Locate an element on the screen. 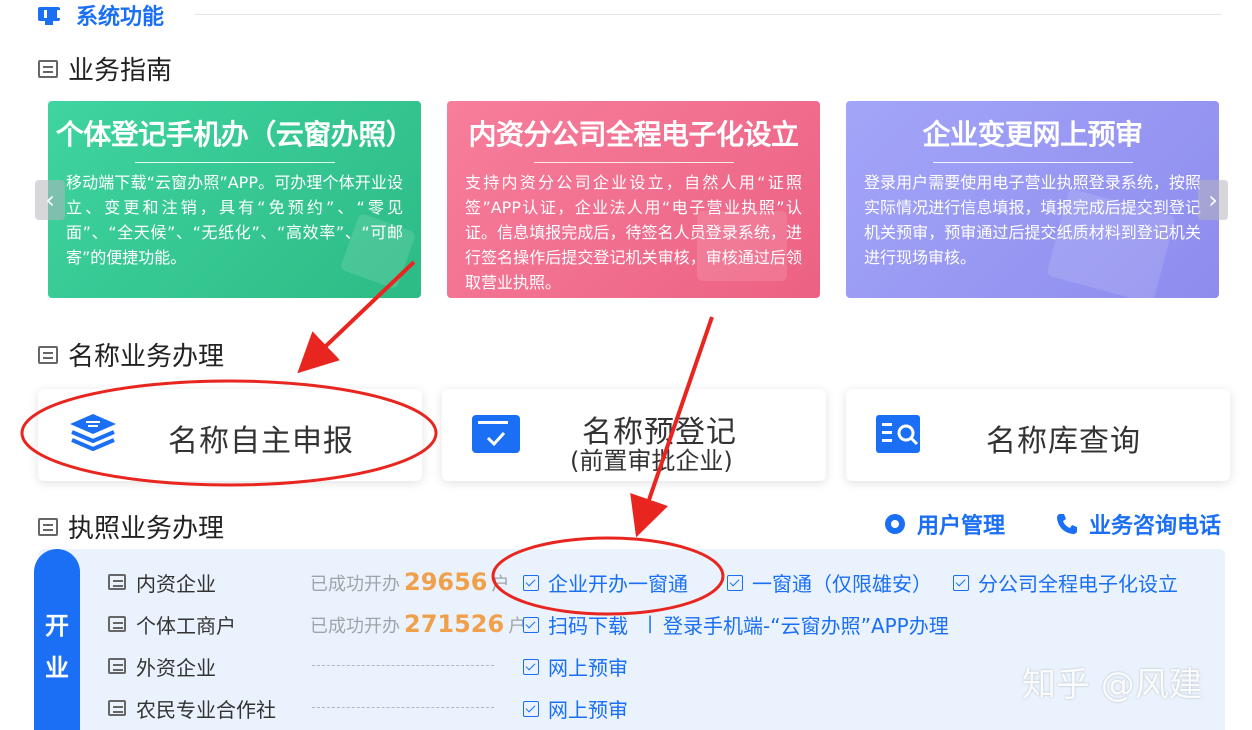 Image resolution: width=1252 pixels, height=730 pixels. consult-phone-link: 业务咨询电话 is located at coordinates (1138, 524).